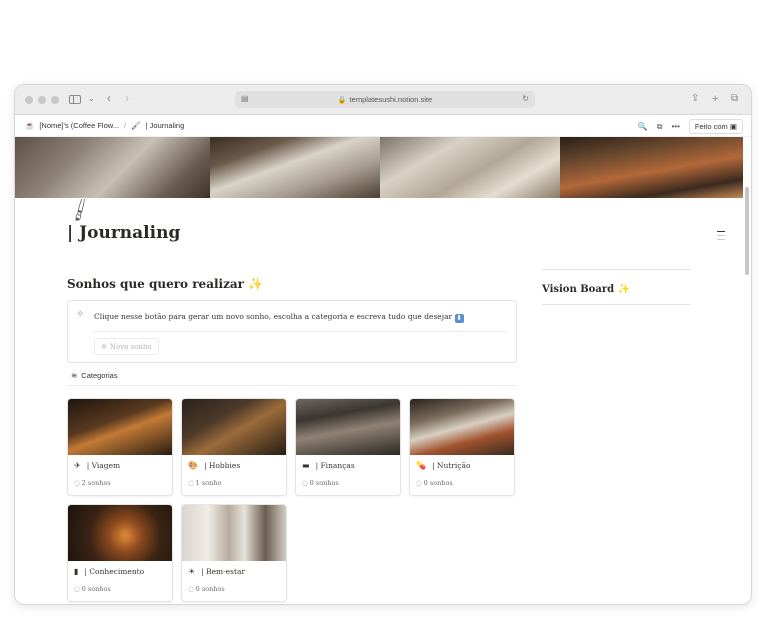  Describe the element at coordinates (651, 167) in the screenshot. I see `cover-image-espresso` at that location.